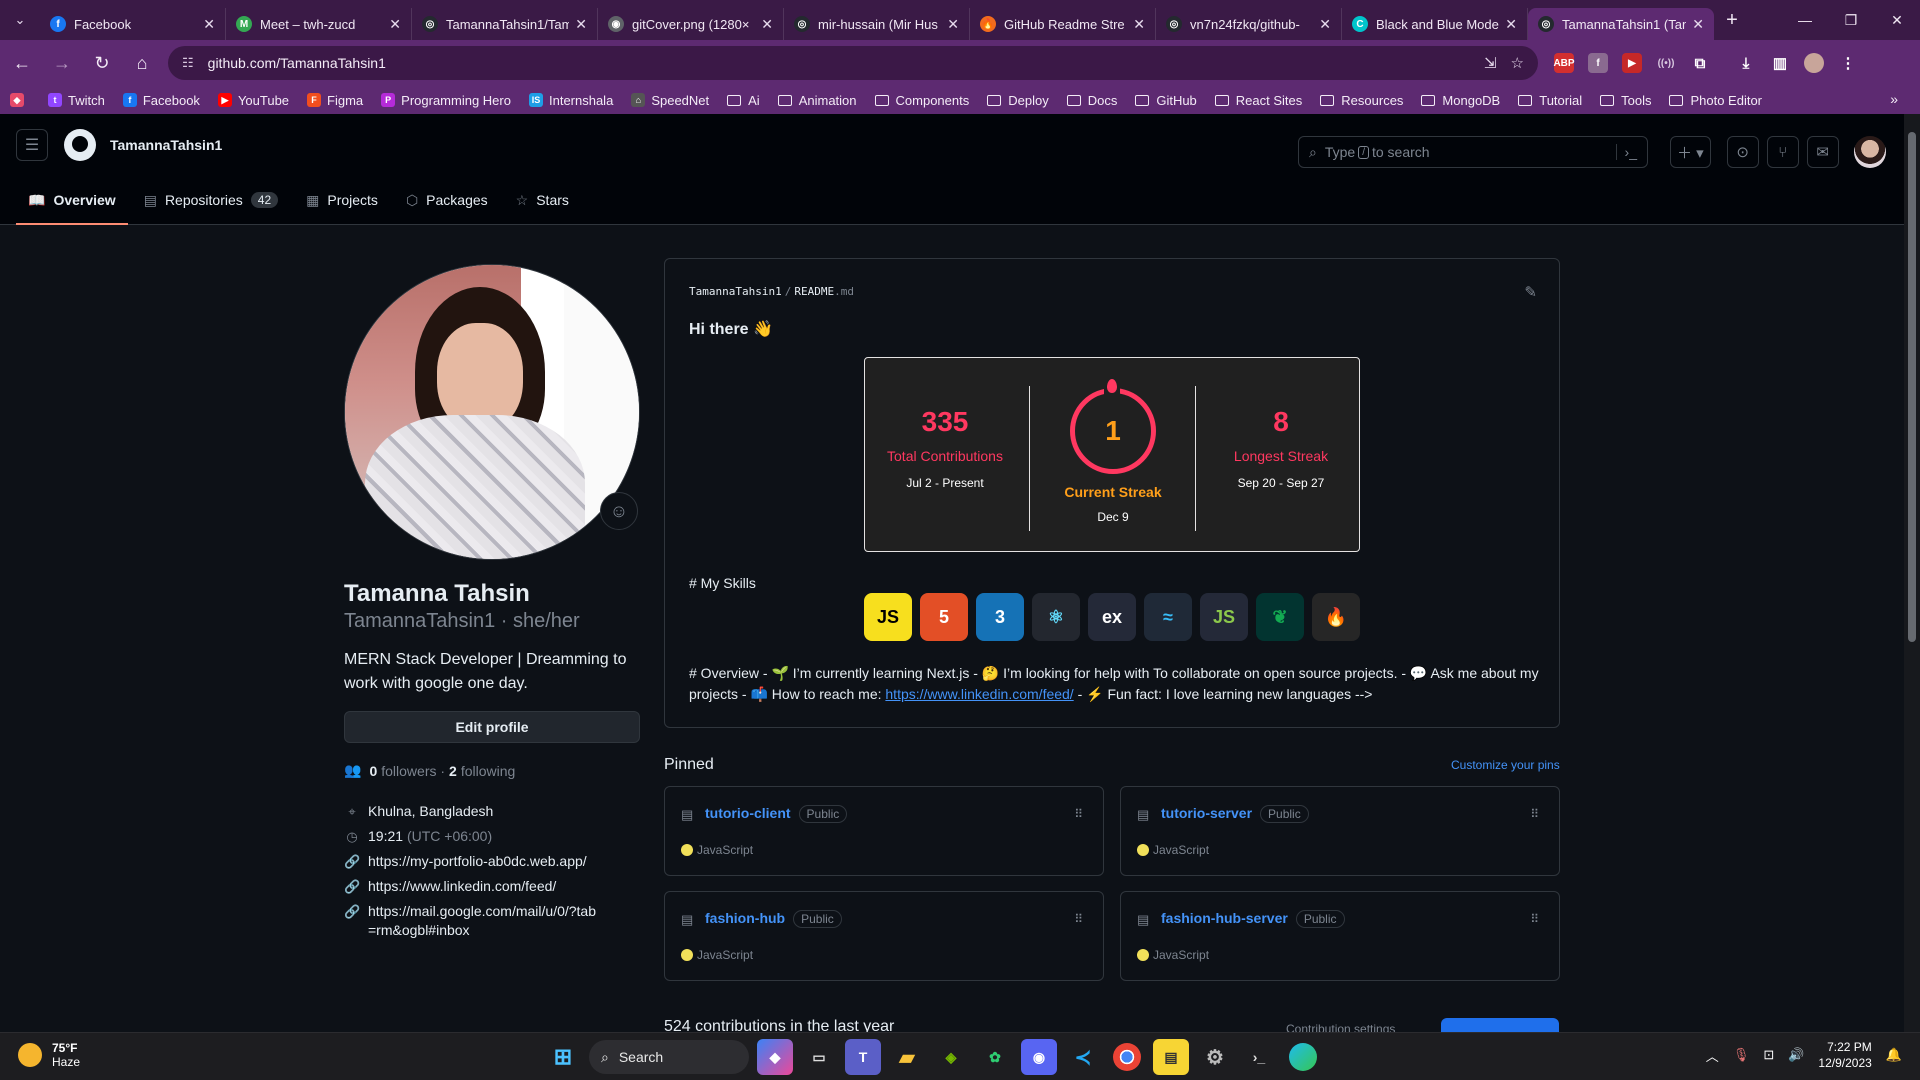  I want to click on followers-link: 0 followers ·, so click(405, 771).